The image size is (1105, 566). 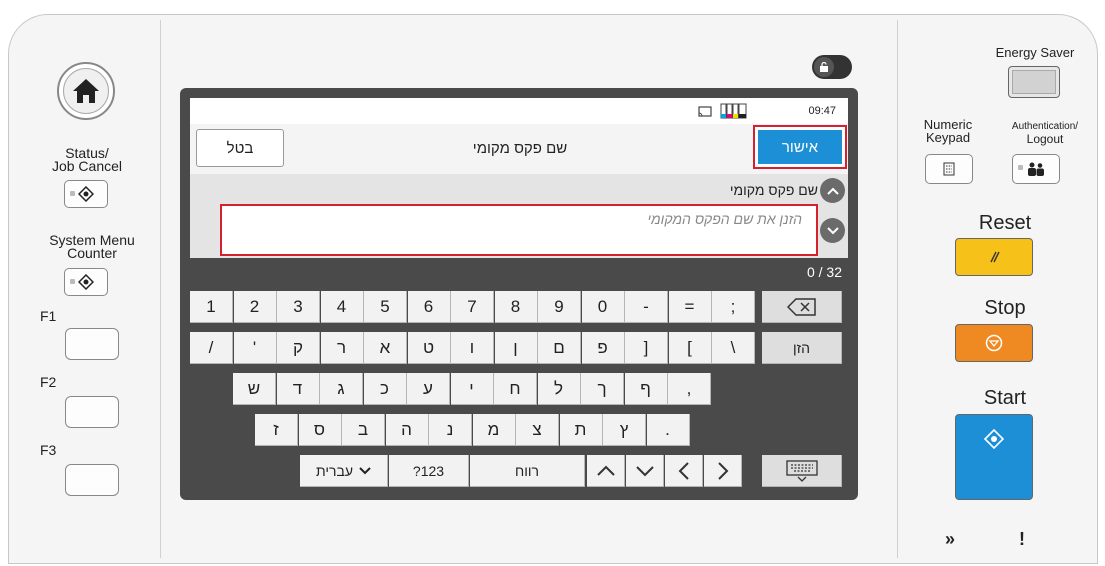 I want to click on keyboard-key: -, so click(x=646, y=307).